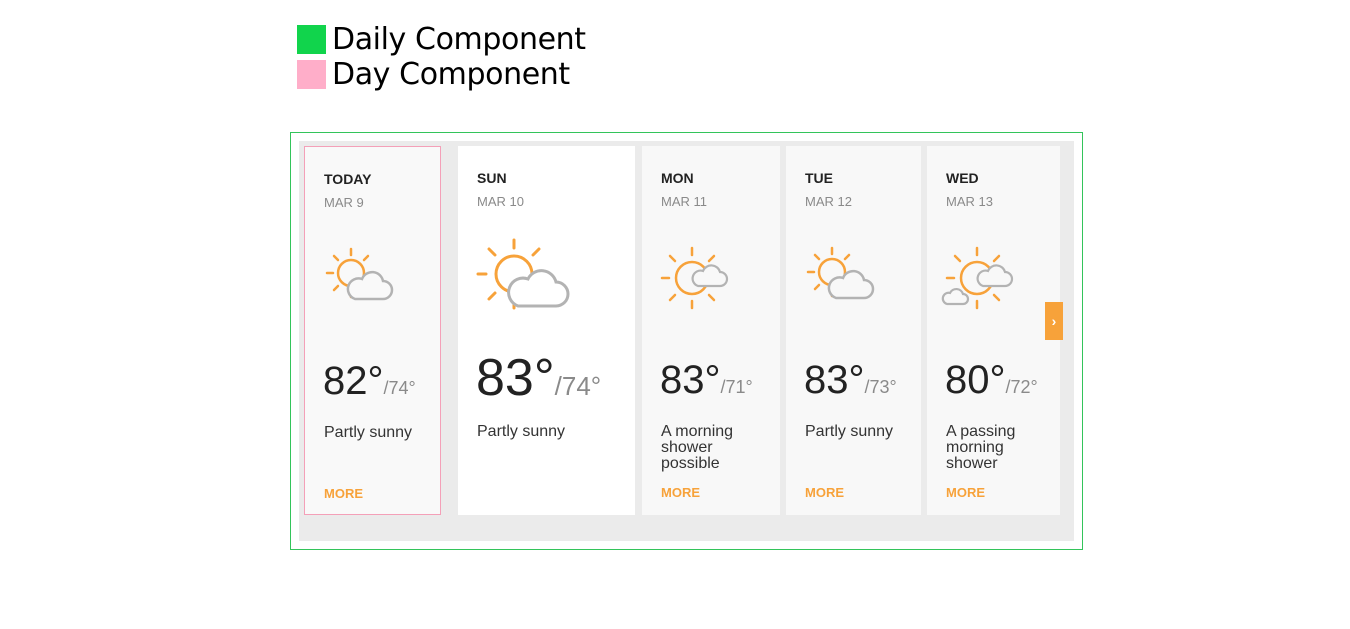  Describe the element at coordinates (828, 201) in the screenshot. I see `day-date: MAR 12` at that location.